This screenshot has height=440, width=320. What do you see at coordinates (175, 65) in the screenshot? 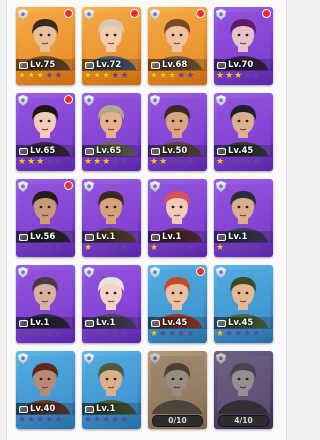
I see `level-text: Lv.68` at bounding box center [175, 65].